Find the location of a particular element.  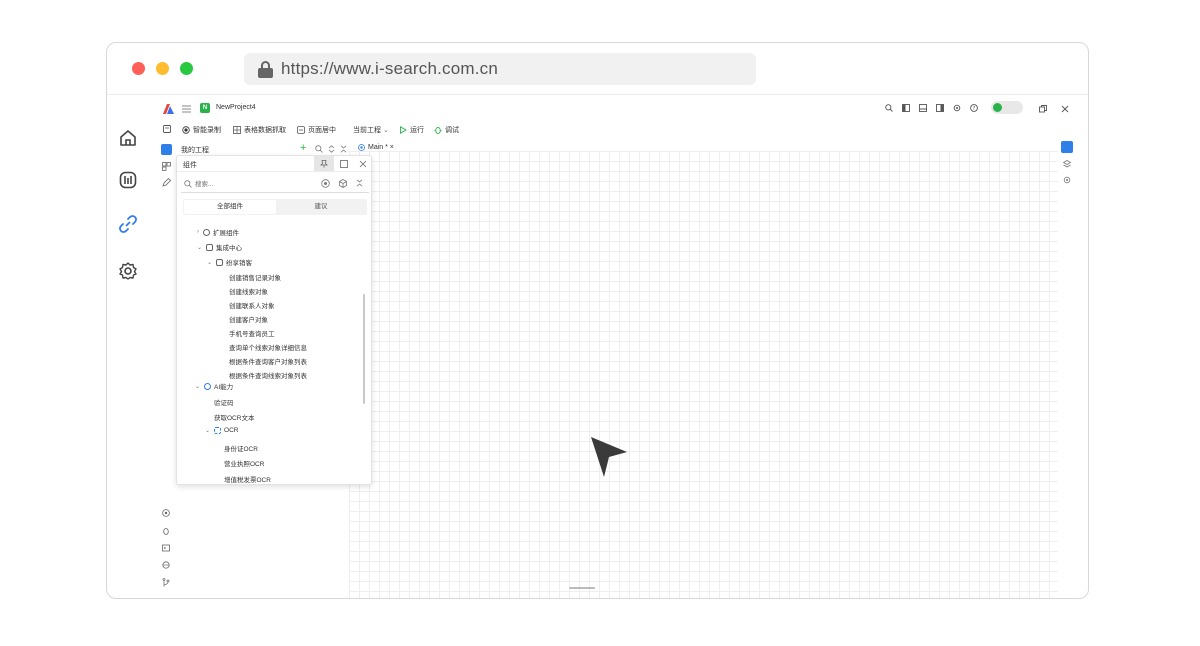

gear-icon is located at coordinates (957, 108).